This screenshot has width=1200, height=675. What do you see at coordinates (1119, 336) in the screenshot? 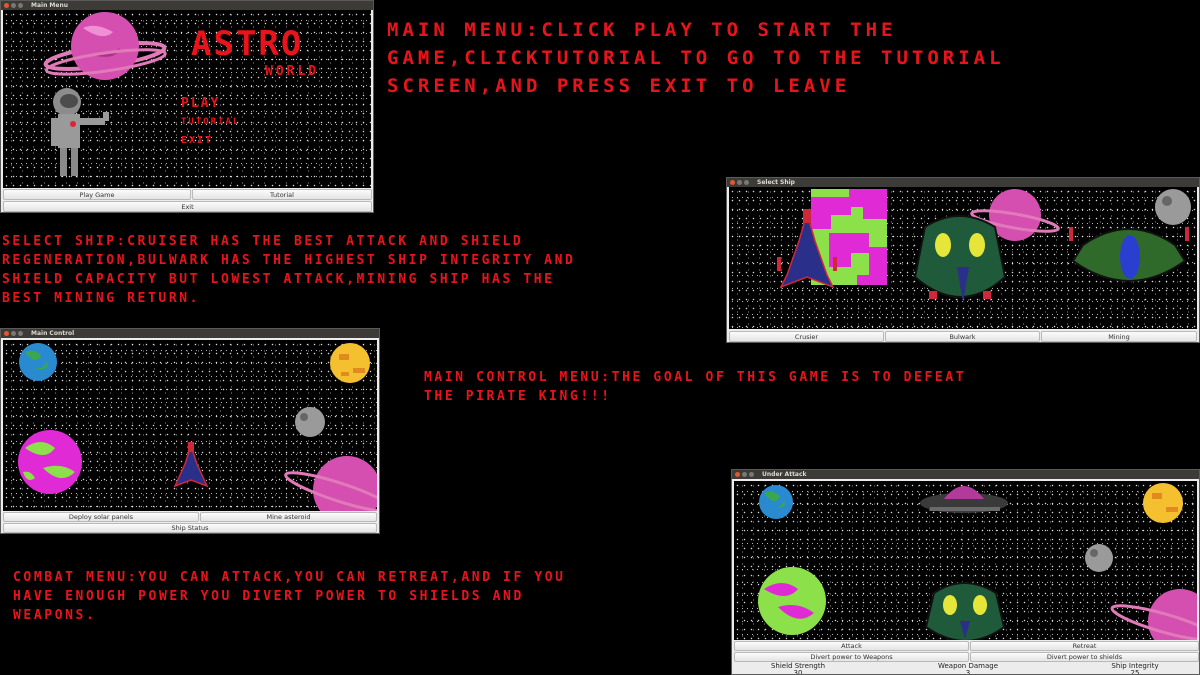
I see `mining-button: Mining` at bounding box center [1119, 336].